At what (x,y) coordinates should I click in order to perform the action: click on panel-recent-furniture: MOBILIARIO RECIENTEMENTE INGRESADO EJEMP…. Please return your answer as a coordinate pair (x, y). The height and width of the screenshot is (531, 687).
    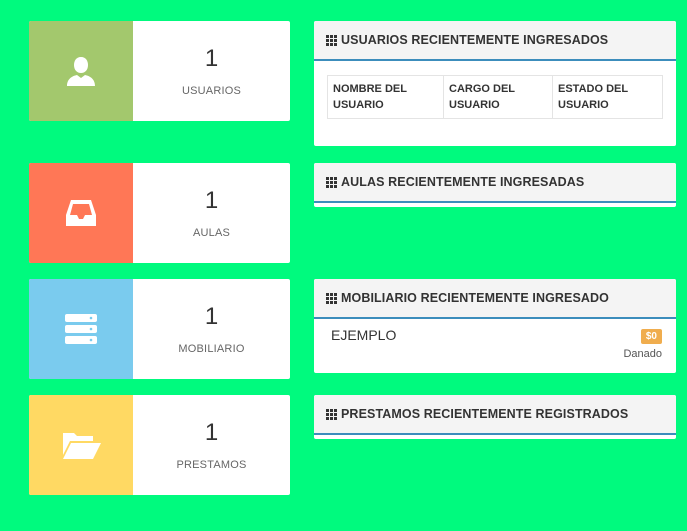
    Looking at the image, I should click on (495, 326).